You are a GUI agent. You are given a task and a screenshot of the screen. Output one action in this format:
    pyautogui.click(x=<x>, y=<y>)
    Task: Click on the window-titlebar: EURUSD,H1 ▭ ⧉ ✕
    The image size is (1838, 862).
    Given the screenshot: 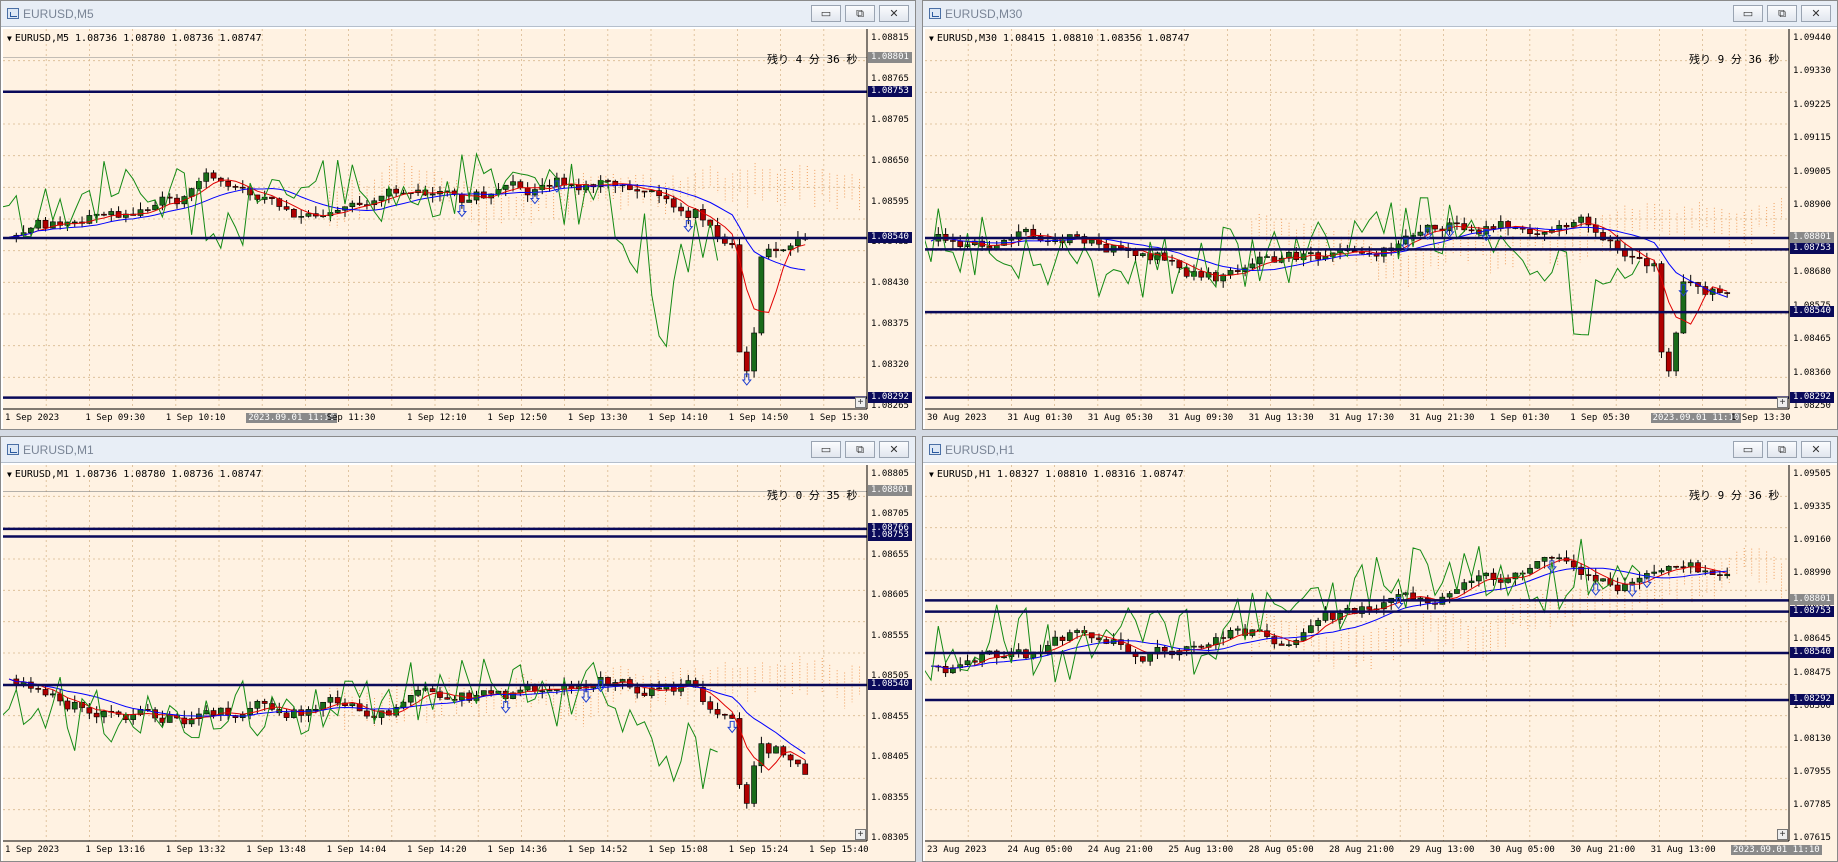 What is the action you would take?
    pyautogui.click(x=1380, y=450)
    